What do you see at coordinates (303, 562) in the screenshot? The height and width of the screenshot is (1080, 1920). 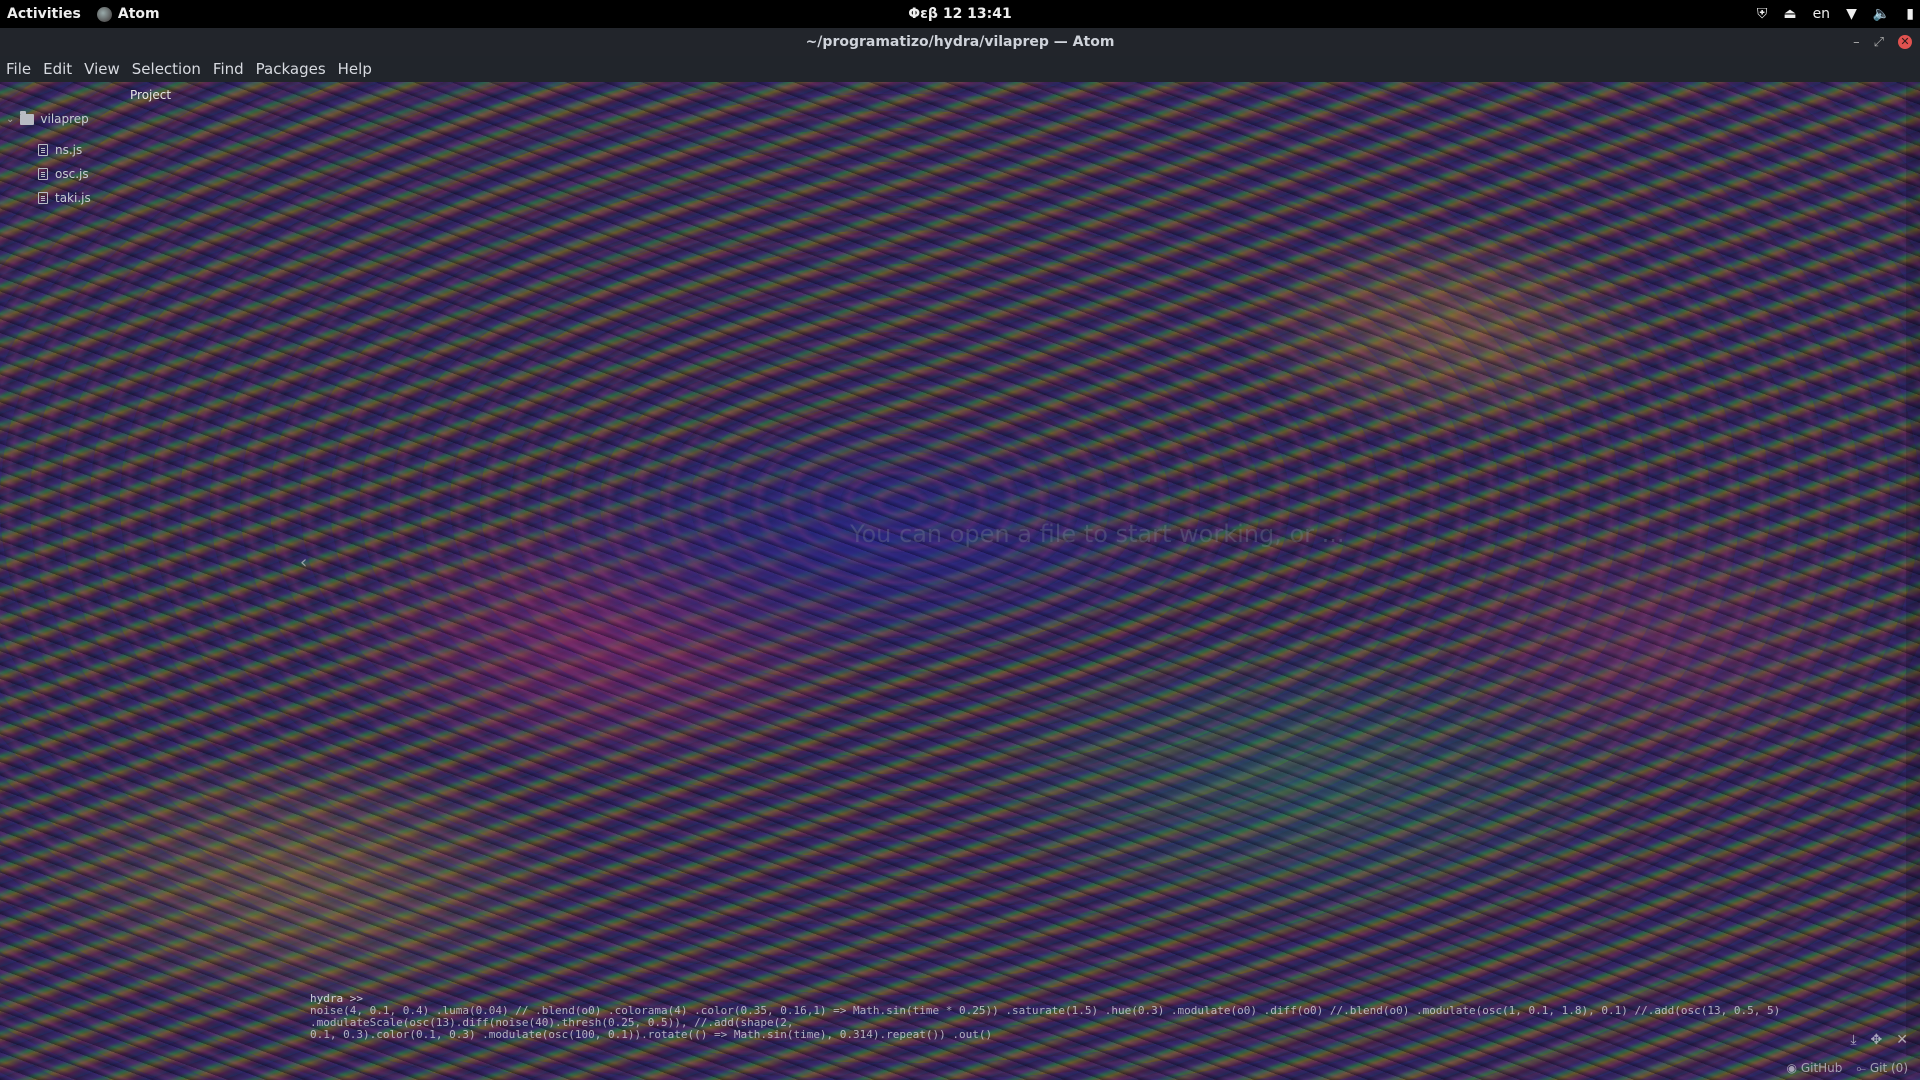 I see `chevron-left-icon: ‹` at bounding box center [303, 562].